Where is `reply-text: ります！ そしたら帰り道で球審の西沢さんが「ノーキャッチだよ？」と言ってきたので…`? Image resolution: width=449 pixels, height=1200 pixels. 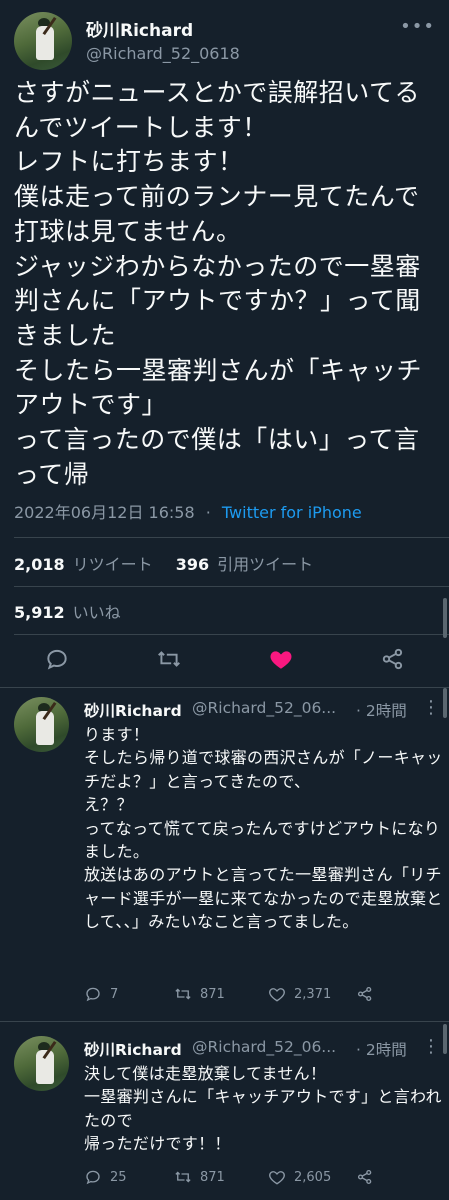 reply-text: ります！ そしたら帰り道で球審の西沢さんが「ノーキャッチだよ？」と言ってきたので… is located at coordinates (263, 828).